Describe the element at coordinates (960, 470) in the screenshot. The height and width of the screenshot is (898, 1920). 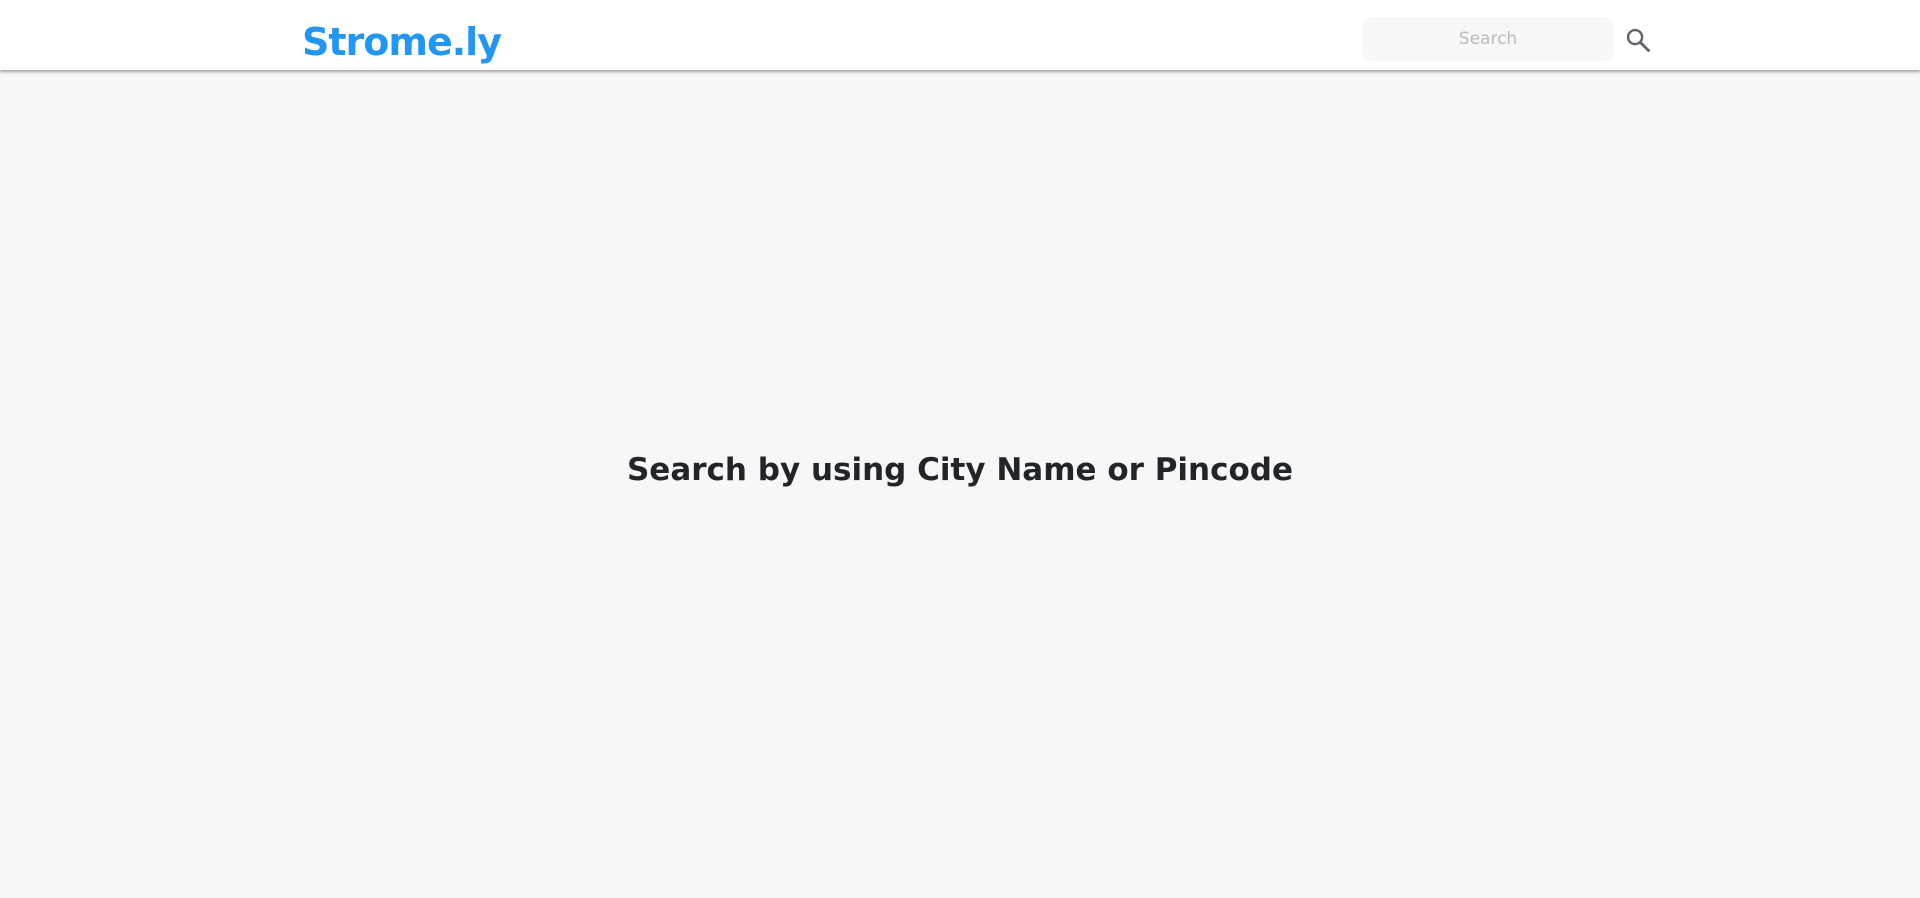
I see `search-prompt-heading: Search by using City Name or Pincode` at that location.